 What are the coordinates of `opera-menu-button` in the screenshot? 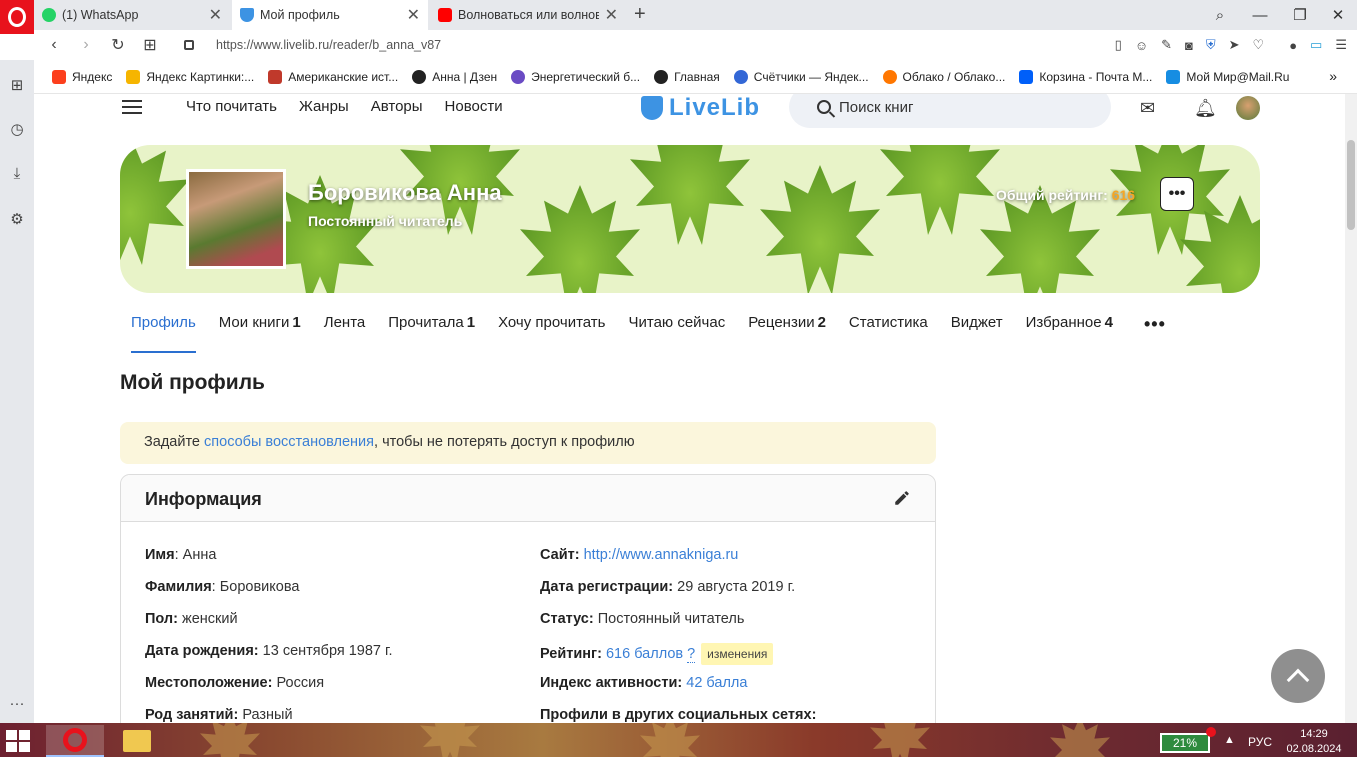 It's located at (17, 17).